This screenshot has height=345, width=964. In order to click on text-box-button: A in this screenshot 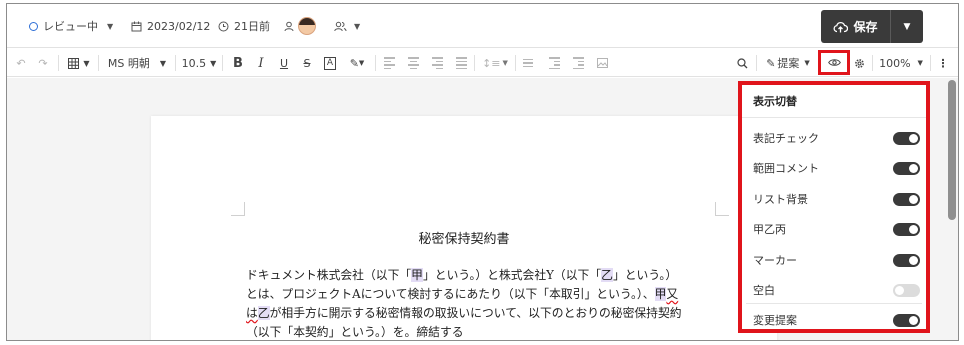, I will do `click(330, 63)`.